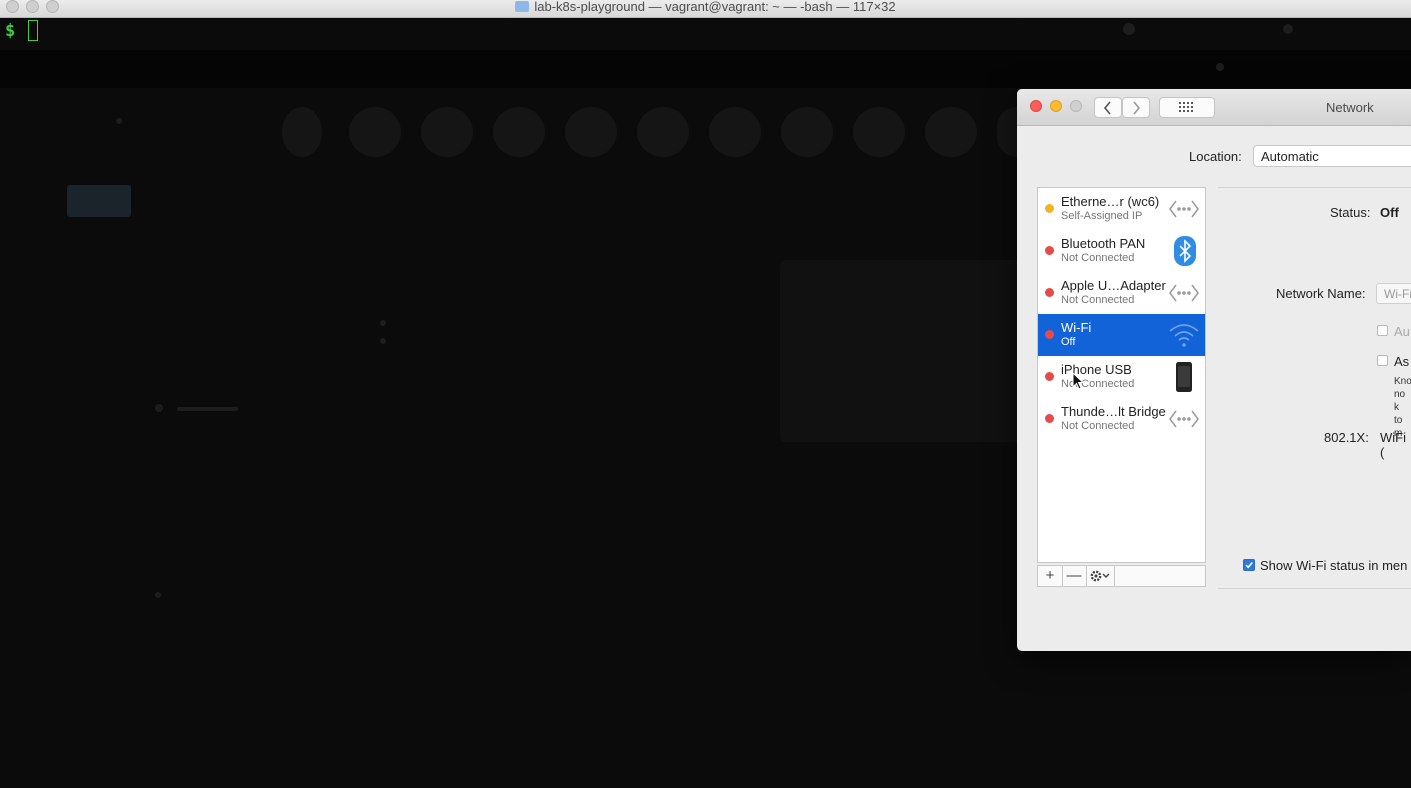 The width and height of the screenshot is (1411, 788). I want to click on mouse-pointer-icon, so click(1078, 381).